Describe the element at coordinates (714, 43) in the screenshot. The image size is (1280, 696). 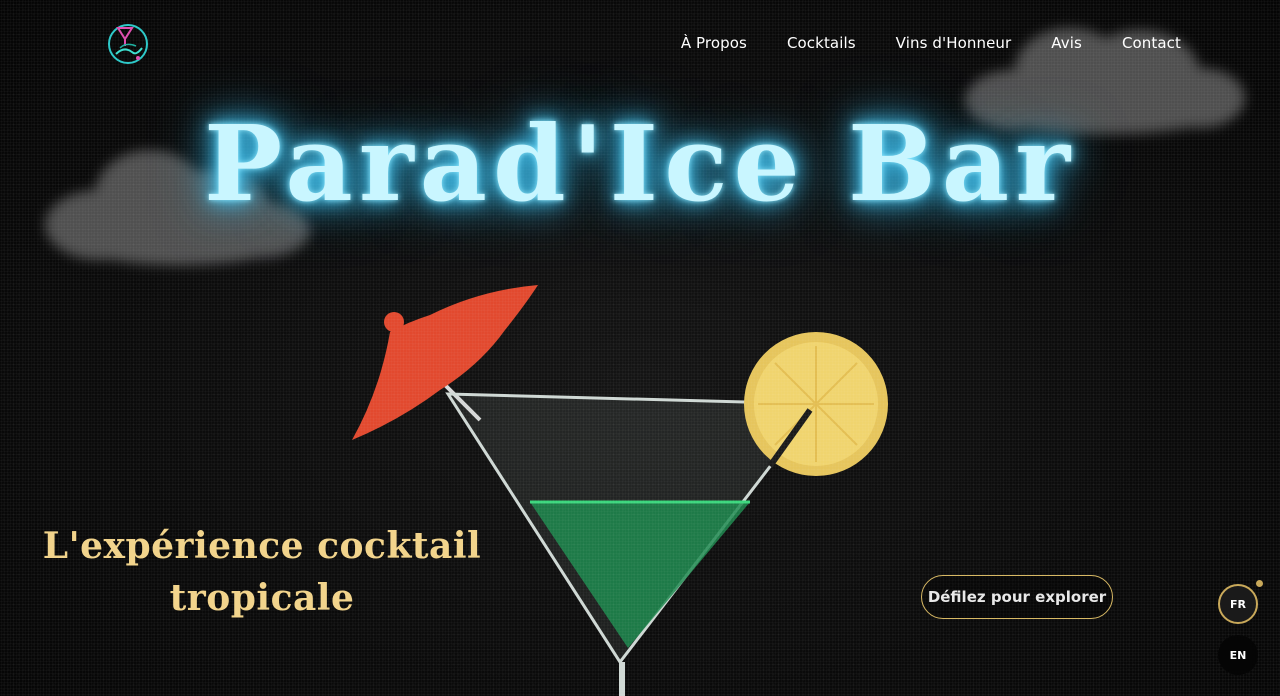
I see `nav-link-a-propos: À Propos` at that location.